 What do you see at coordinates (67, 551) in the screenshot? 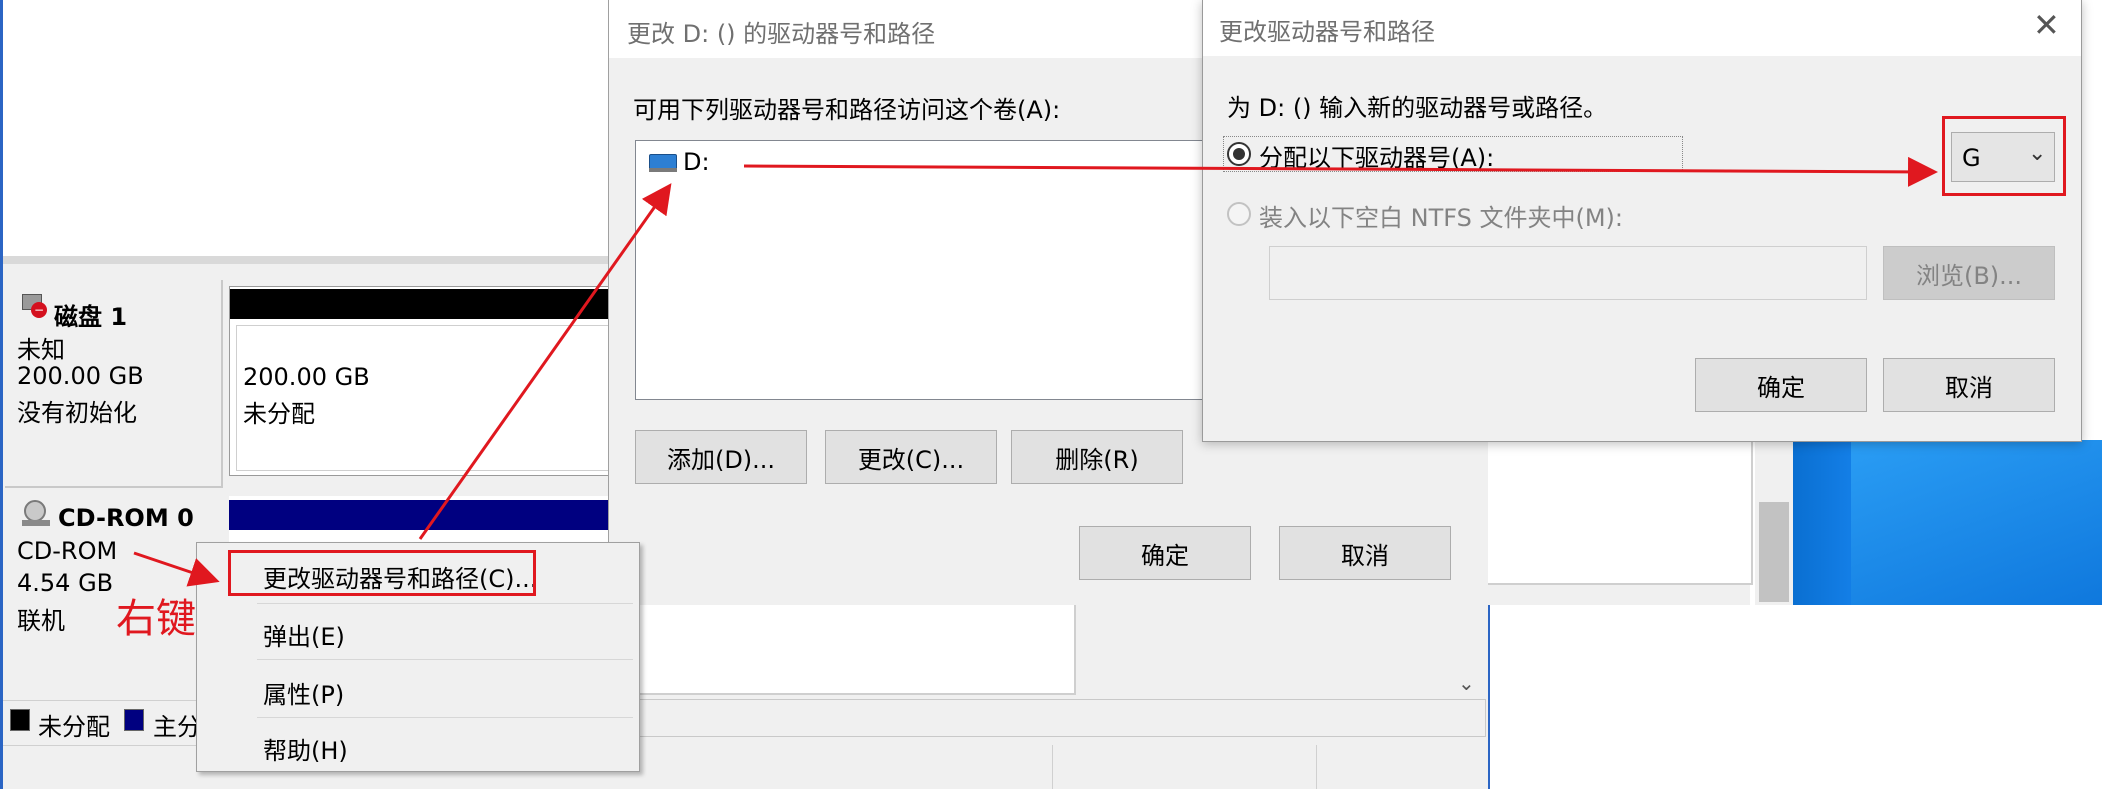
I see `cdrom-type: CD-ROM` at bounding box center [67, 551].